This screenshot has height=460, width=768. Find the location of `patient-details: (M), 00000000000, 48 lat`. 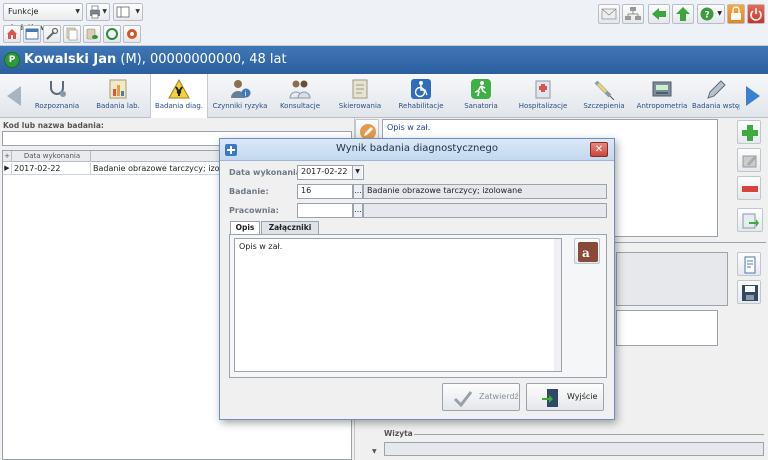

patient-details: (M), 00000000000, 48 lat is located at coordinates (201, 59).